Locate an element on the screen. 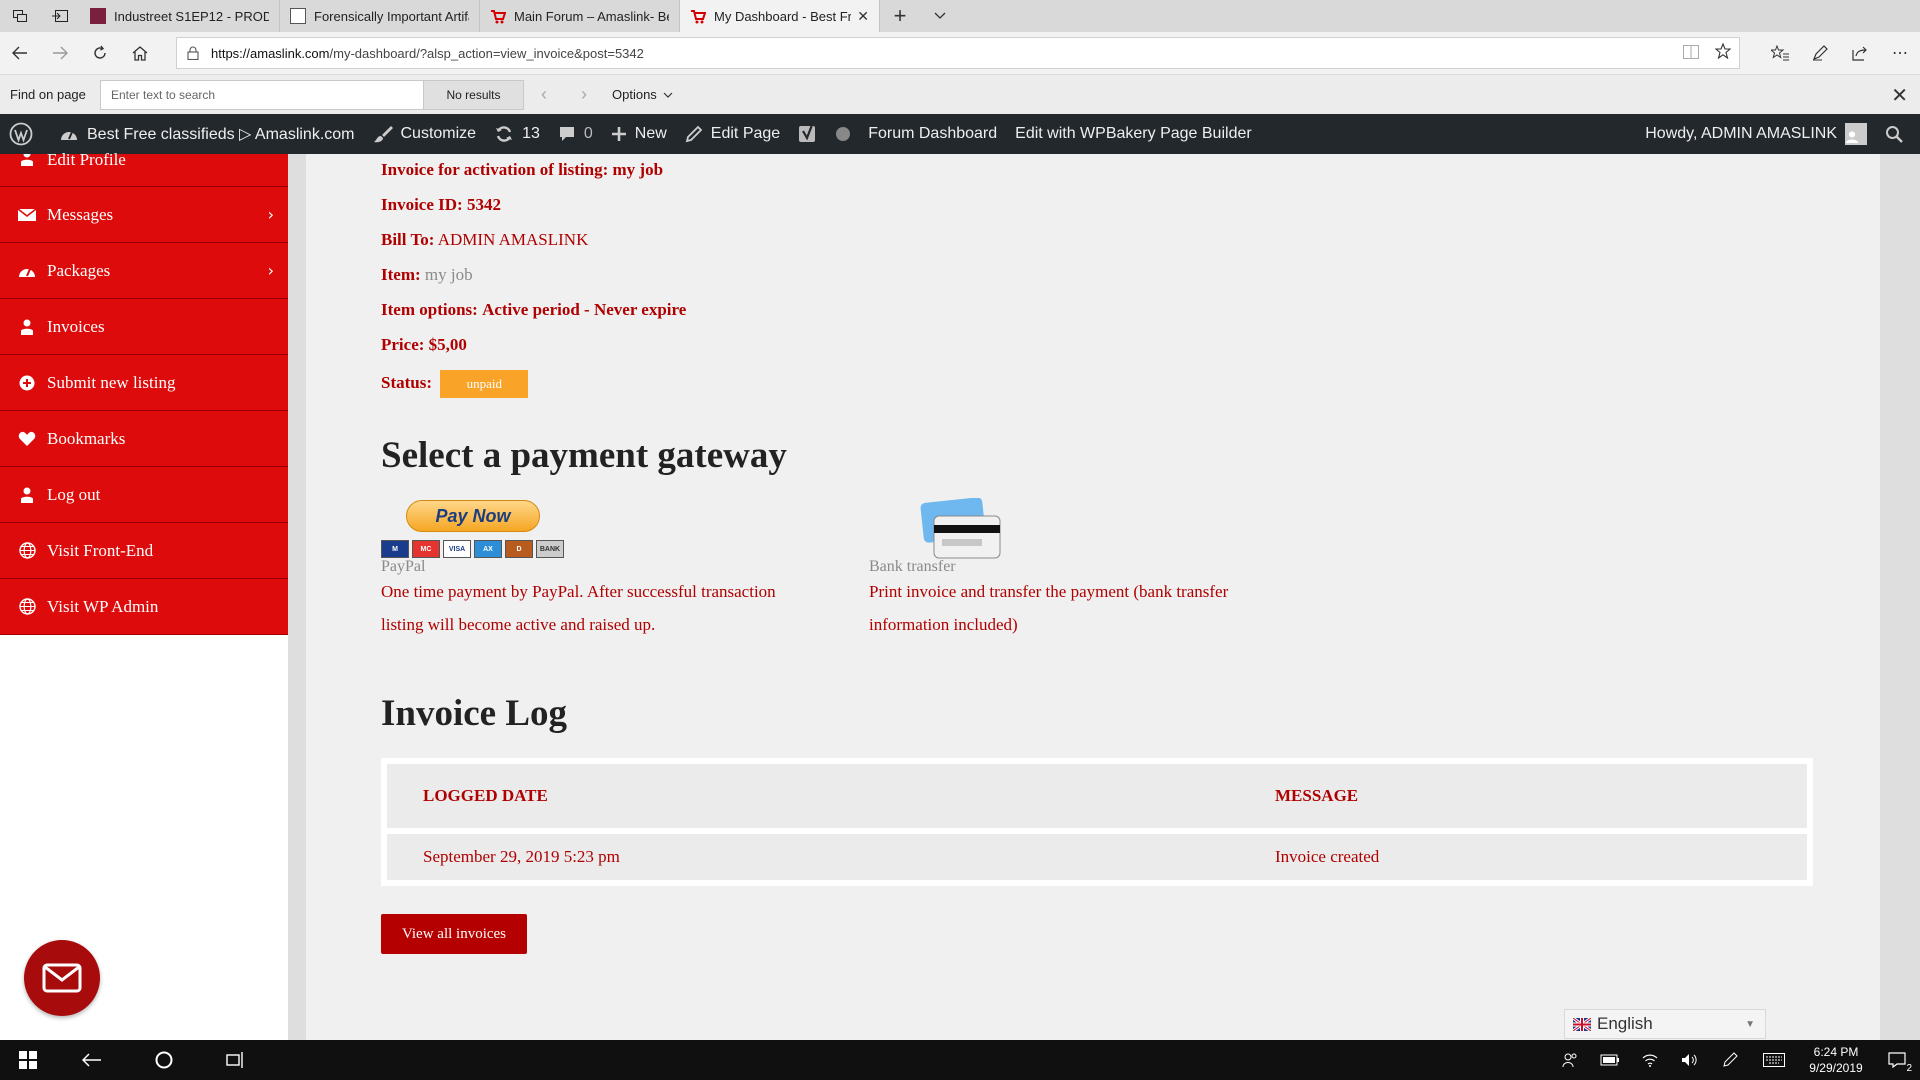  item-link: my job is located at coordinates (449, 274).